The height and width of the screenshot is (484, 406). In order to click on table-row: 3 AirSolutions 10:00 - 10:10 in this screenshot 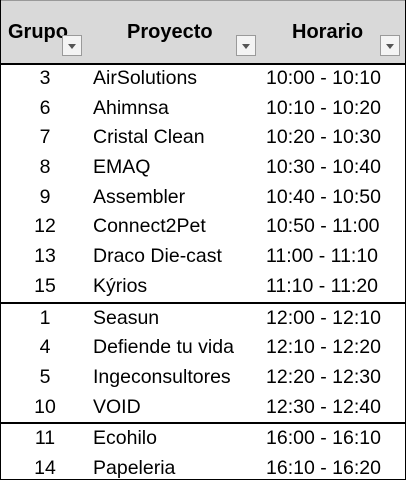, I will do `click(203, 79)`.